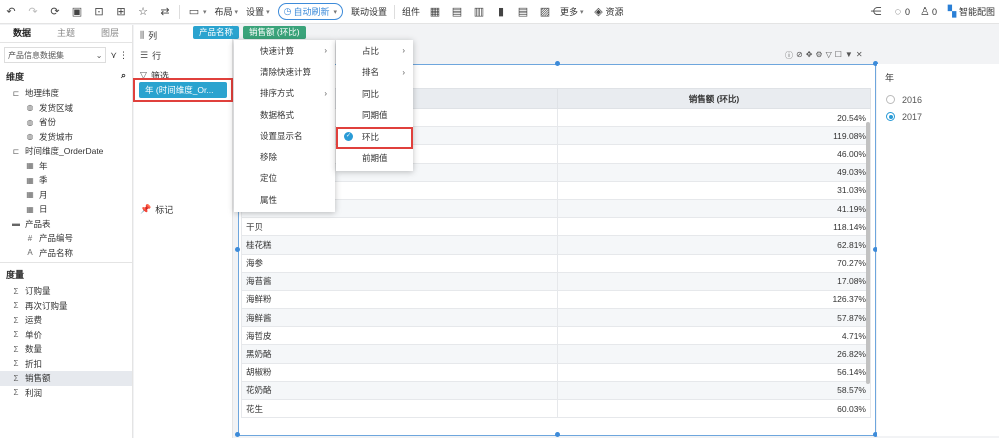 This screenshot has width=999, height=438. I want to click on text-component-button: ▤, so click(523, 12).